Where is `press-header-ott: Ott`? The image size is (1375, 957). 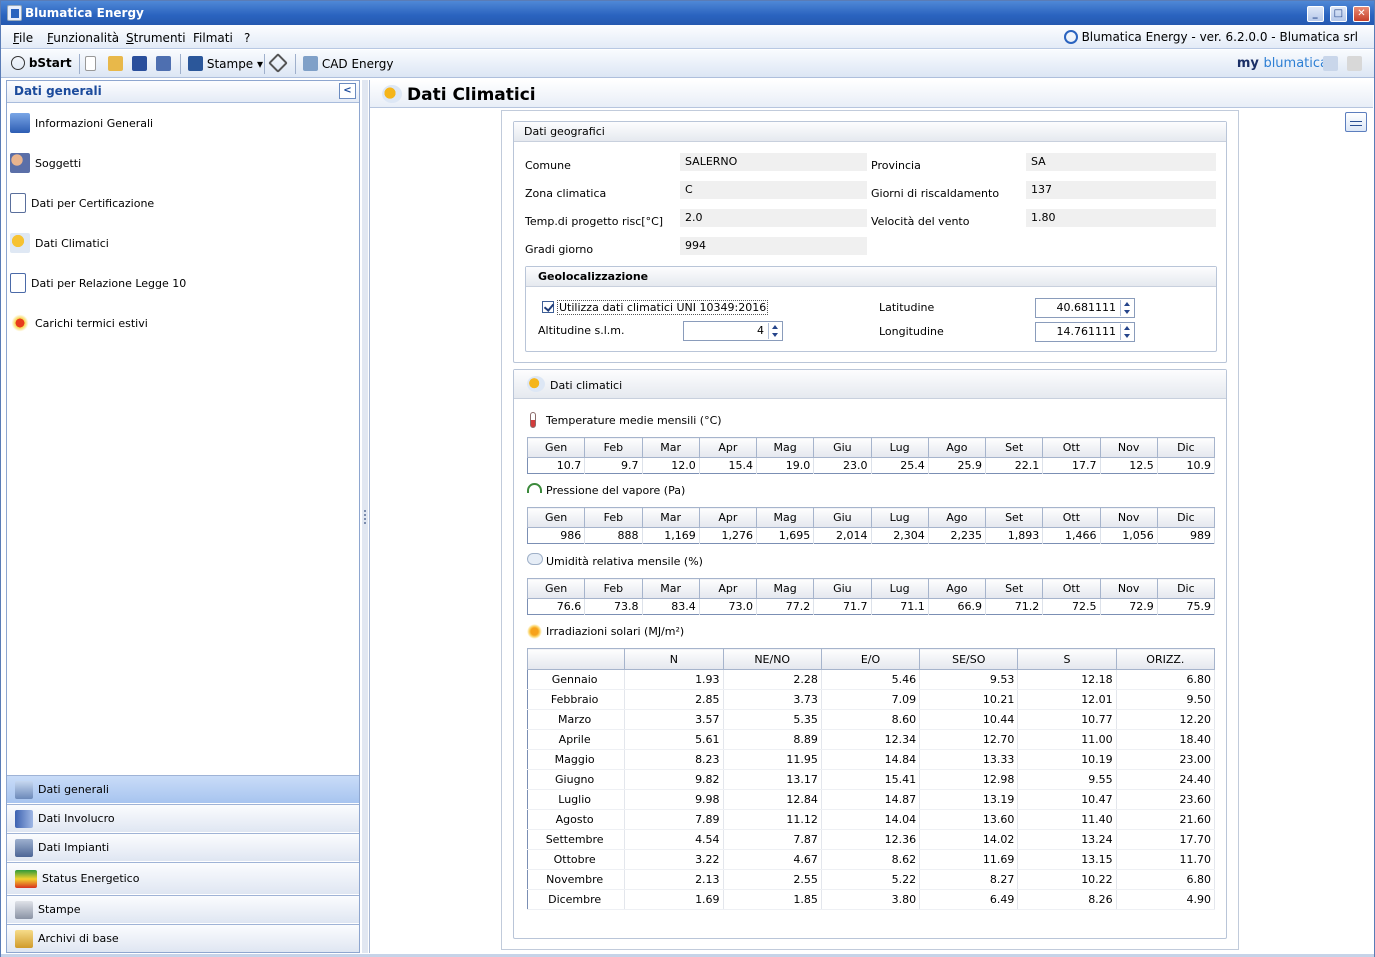 press-header-ott: Ott is located at coordinates (1071, 517).